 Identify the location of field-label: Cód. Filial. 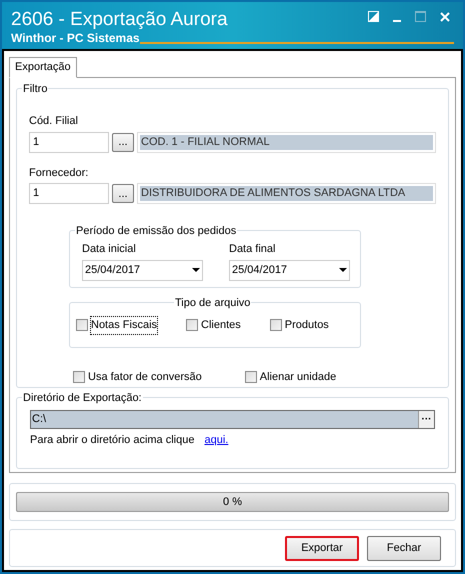
(54, 121).